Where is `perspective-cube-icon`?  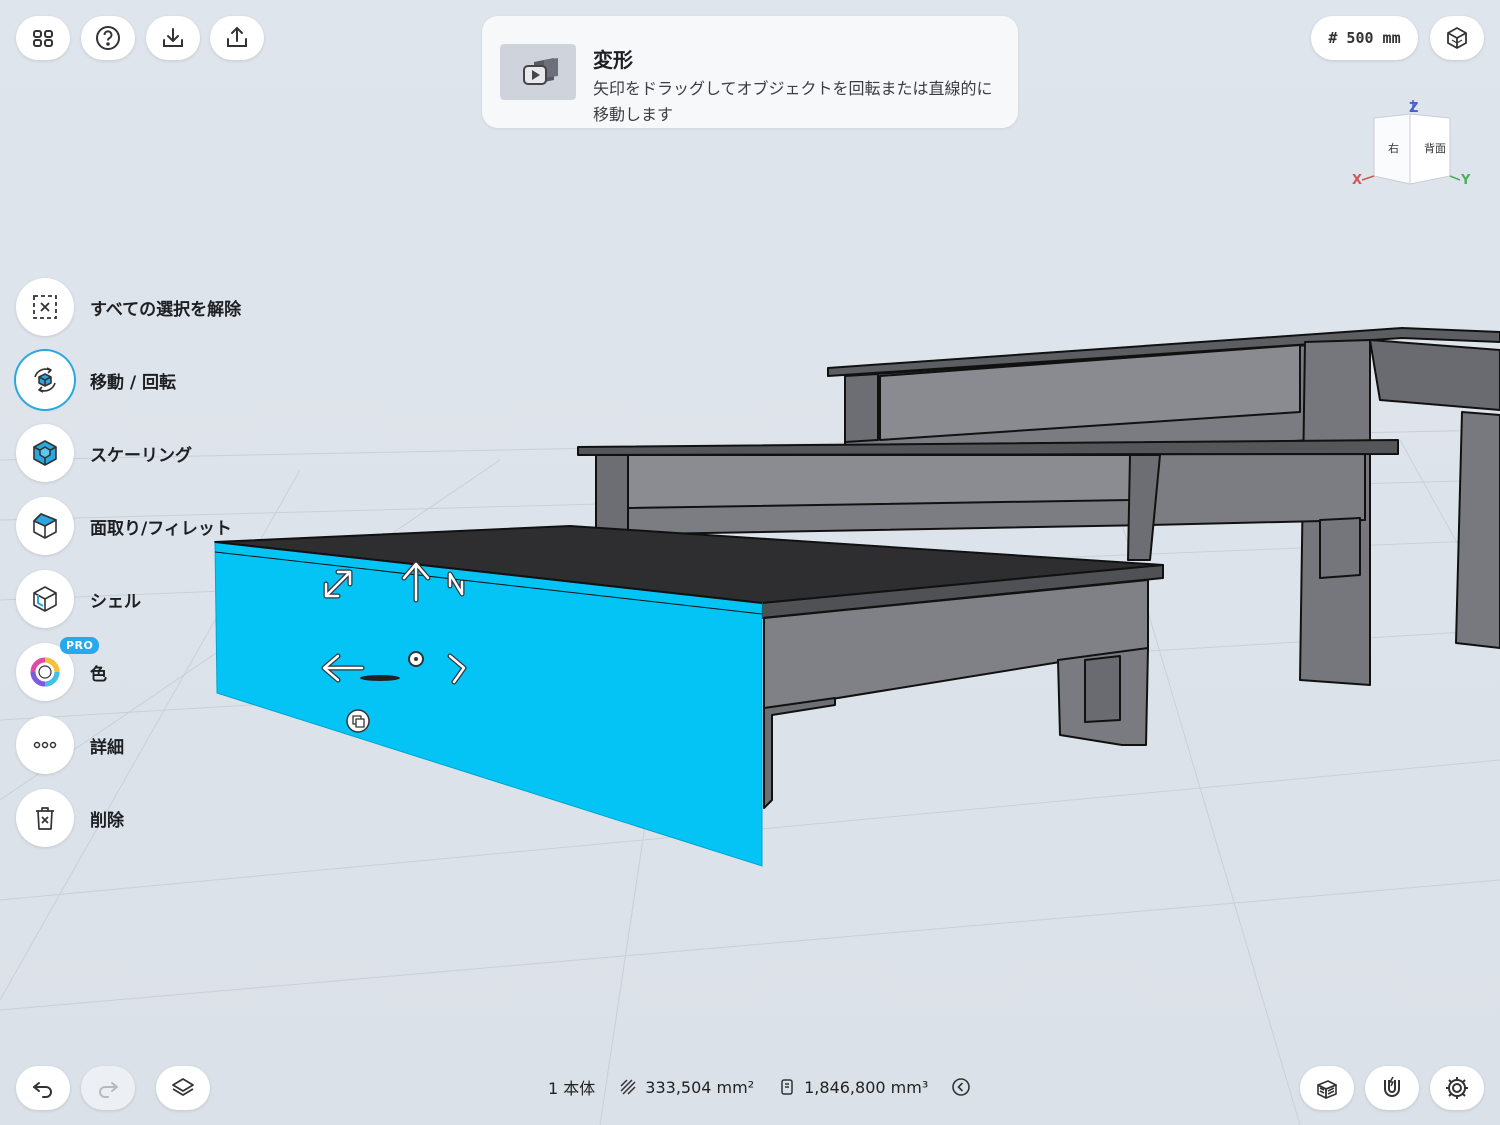
perspective-cube-icon is located at coordinates (1457, 38).